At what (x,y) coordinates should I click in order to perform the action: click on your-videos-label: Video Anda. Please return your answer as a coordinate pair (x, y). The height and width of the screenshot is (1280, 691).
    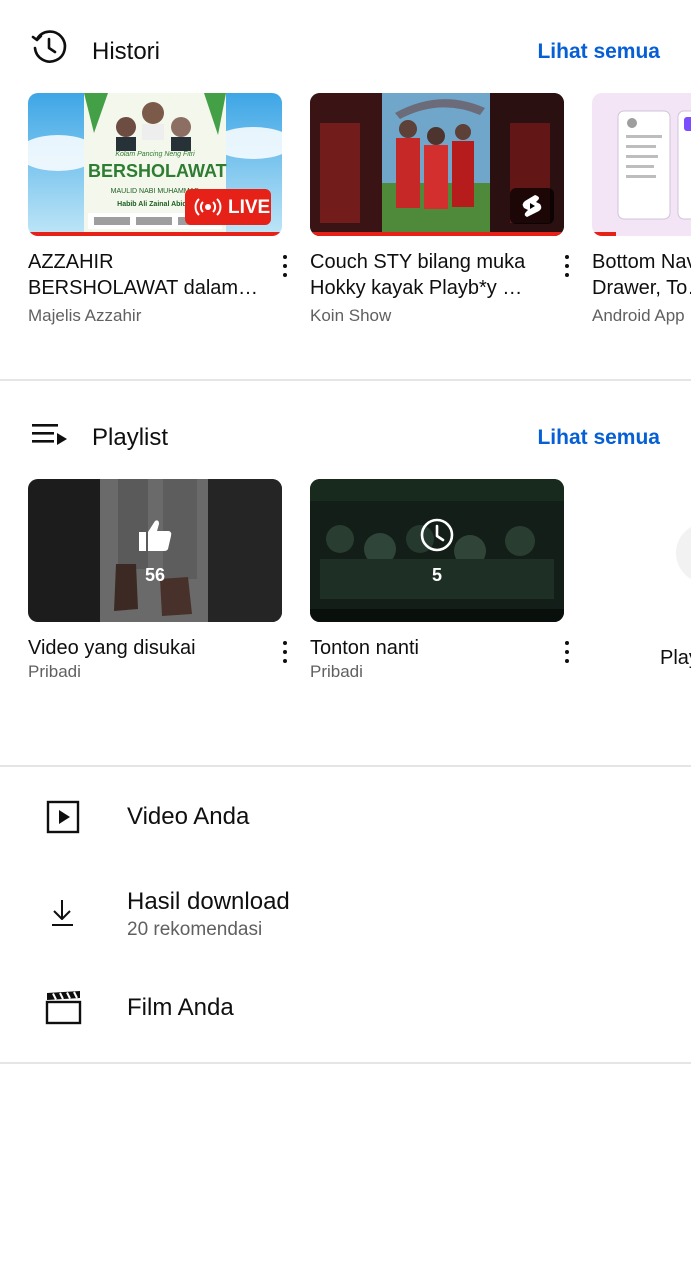
    Looking at the image, I should click on (188, 816).